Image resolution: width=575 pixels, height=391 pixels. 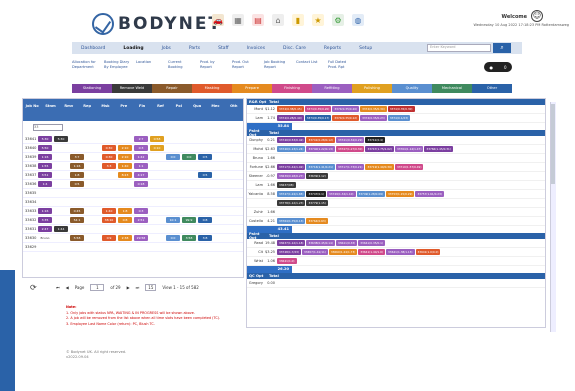 What do you see at coordinates (133, 202) in the screenshot?
I see `table-row: 33634` at bounding box center [133, 202].